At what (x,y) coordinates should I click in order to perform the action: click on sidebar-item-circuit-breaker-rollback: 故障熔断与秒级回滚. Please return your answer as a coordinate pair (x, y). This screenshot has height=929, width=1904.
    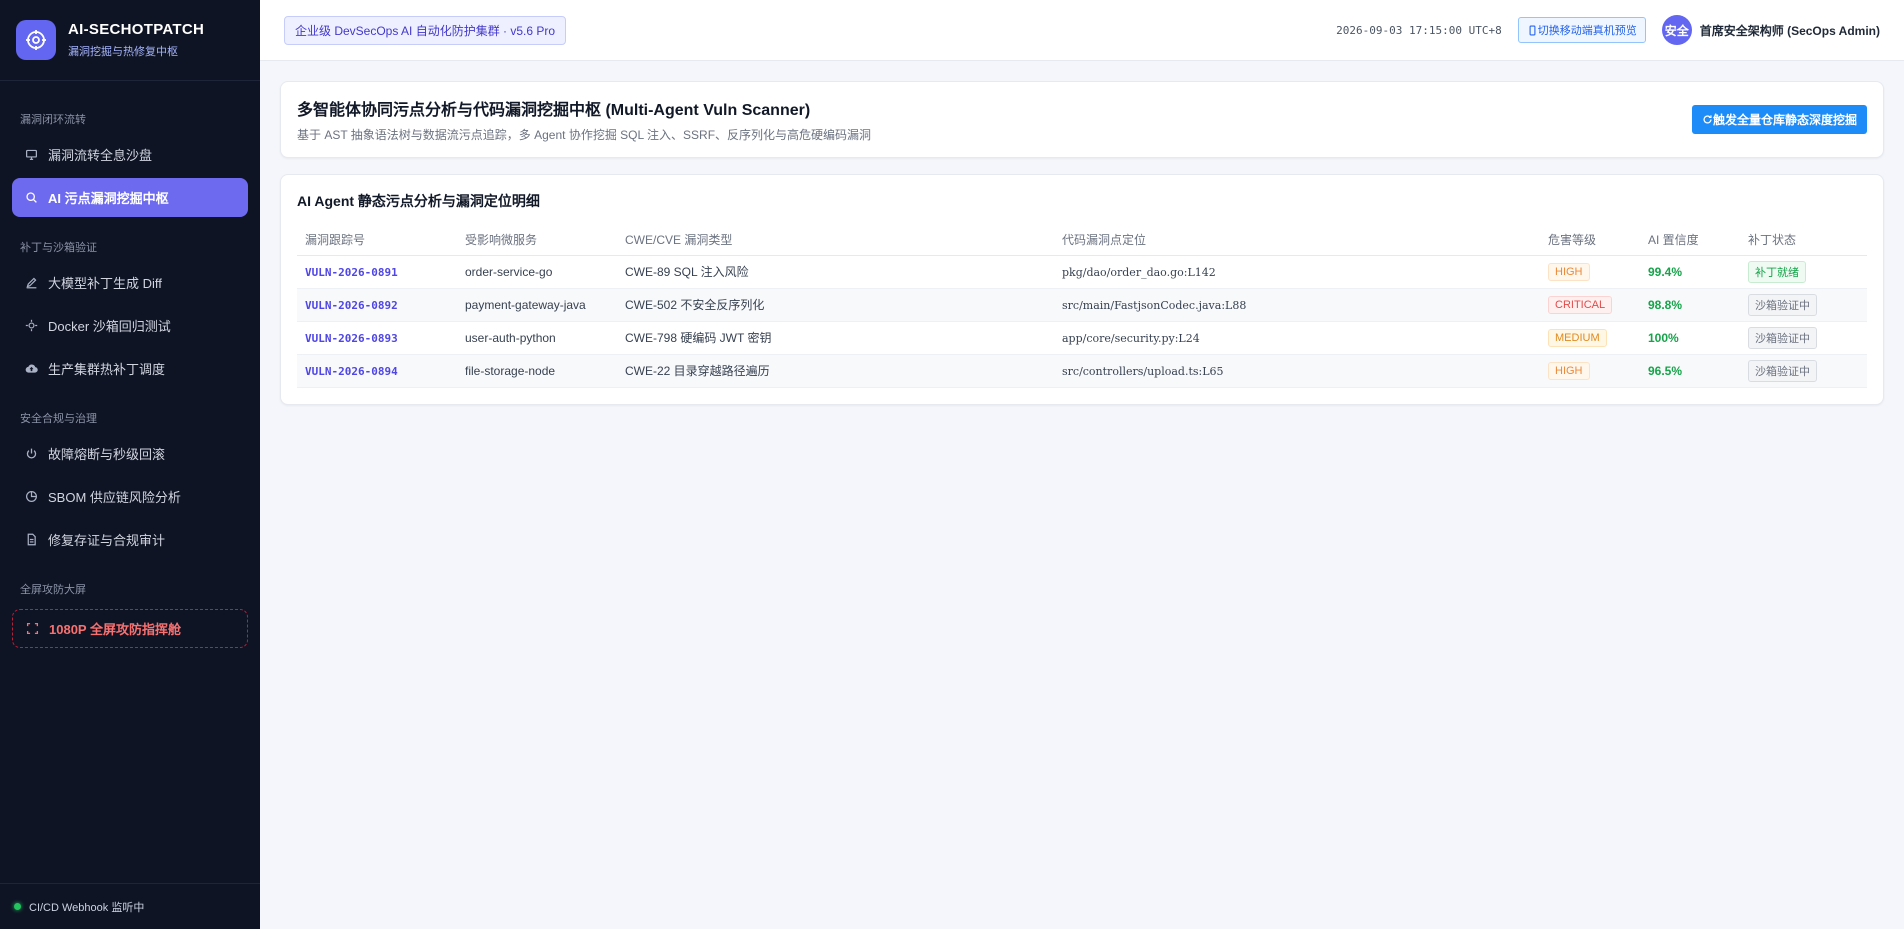
    Looking at the image, I should click on (130, 453).